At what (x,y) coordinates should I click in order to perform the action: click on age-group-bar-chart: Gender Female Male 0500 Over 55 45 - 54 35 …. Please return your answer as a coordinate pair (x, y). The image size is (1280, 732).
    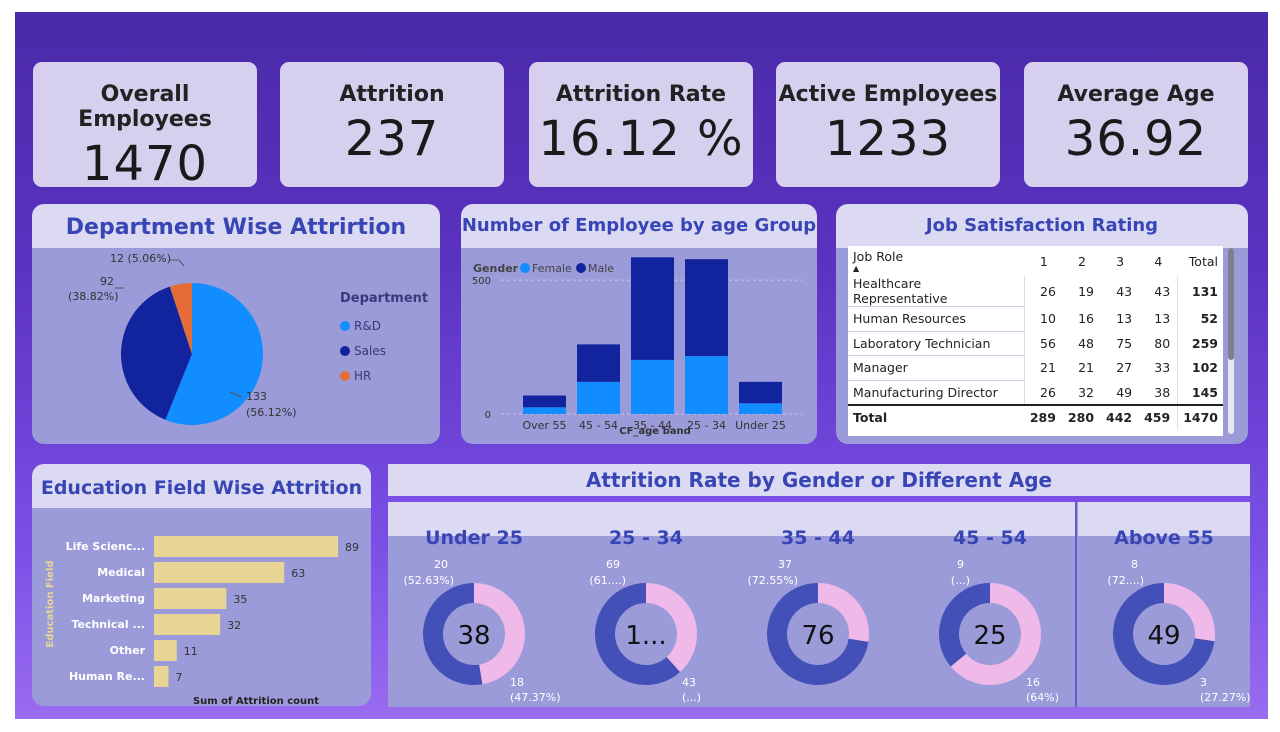
    Looking at the image, I should click on (639, 324).